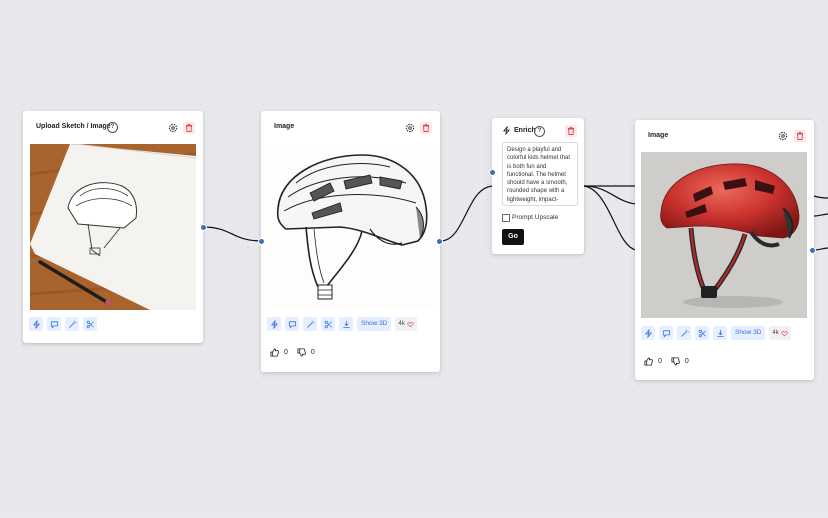  I want to click on node-title: Upload Sketch / Image, so click(73, 126).